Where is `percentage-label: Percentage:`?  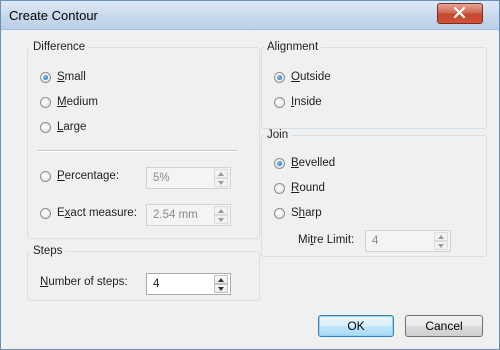 percentage-label: Percentage: is located at coordinates (88, 176).